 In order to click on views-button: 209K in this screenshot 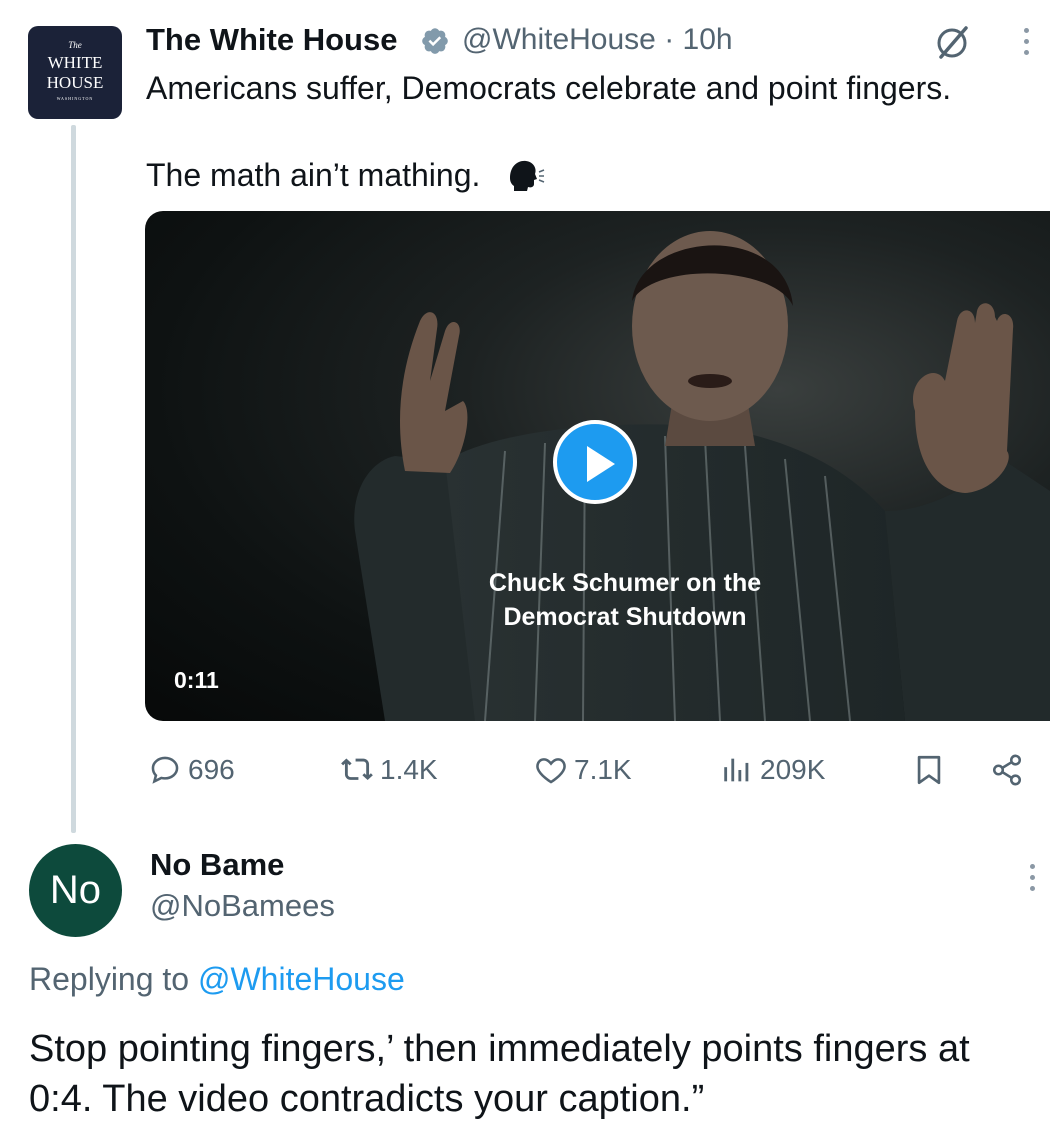, I will do `click(772, 770)`.